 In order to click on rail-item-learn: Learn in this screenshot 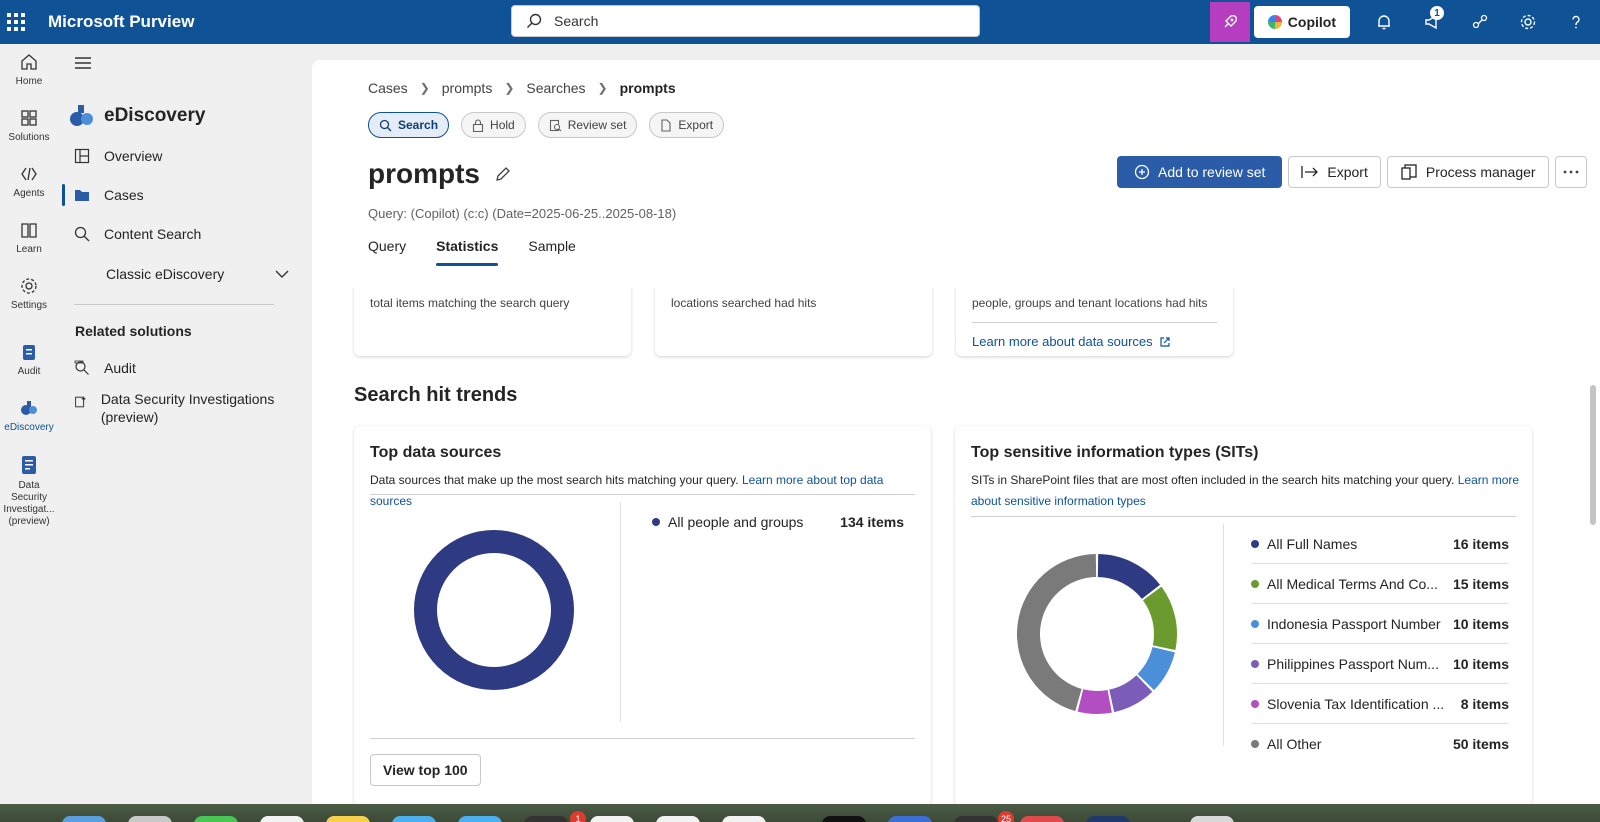, I will do `click(29, 240)`.